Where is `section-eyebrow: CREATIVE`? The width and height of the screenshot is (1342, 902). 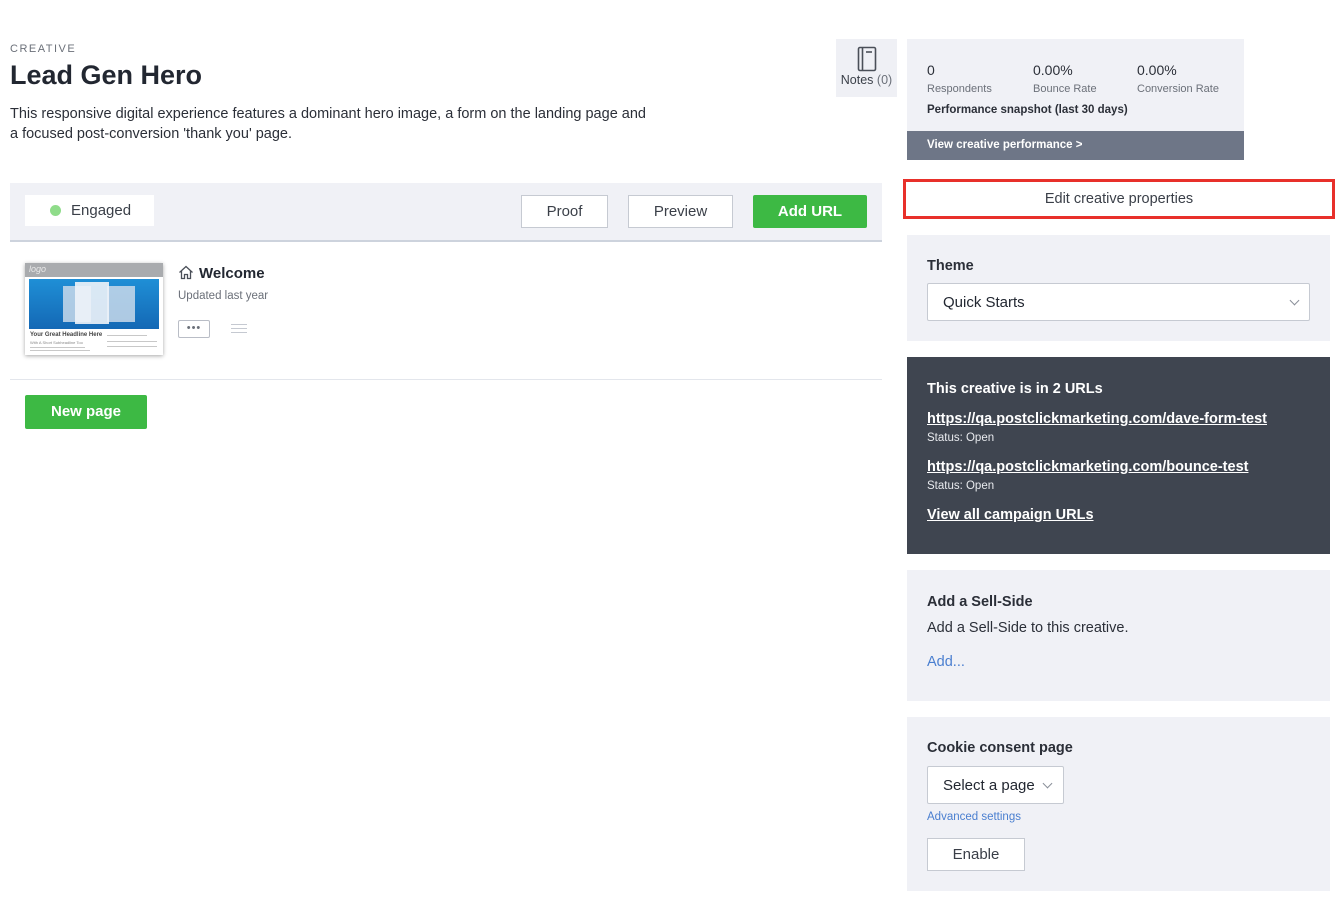 section-eyebrow: CREATIVE is located at coordinates (43, 49).